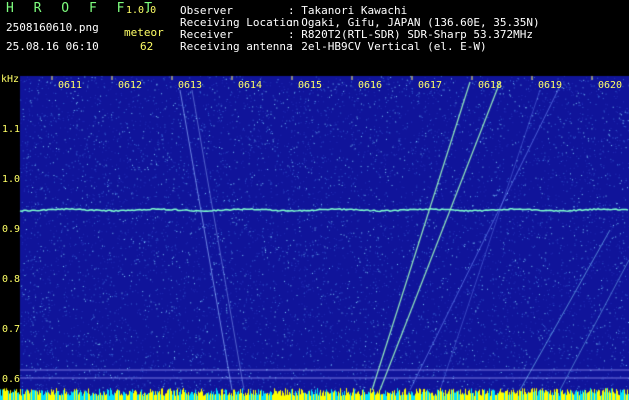 The height and width of the screenshot is (400, 629). What do you see at coordinates (250, 85) in the screenshot?
I see `time-tick-label: 0614` at bounding box center [250, 85].